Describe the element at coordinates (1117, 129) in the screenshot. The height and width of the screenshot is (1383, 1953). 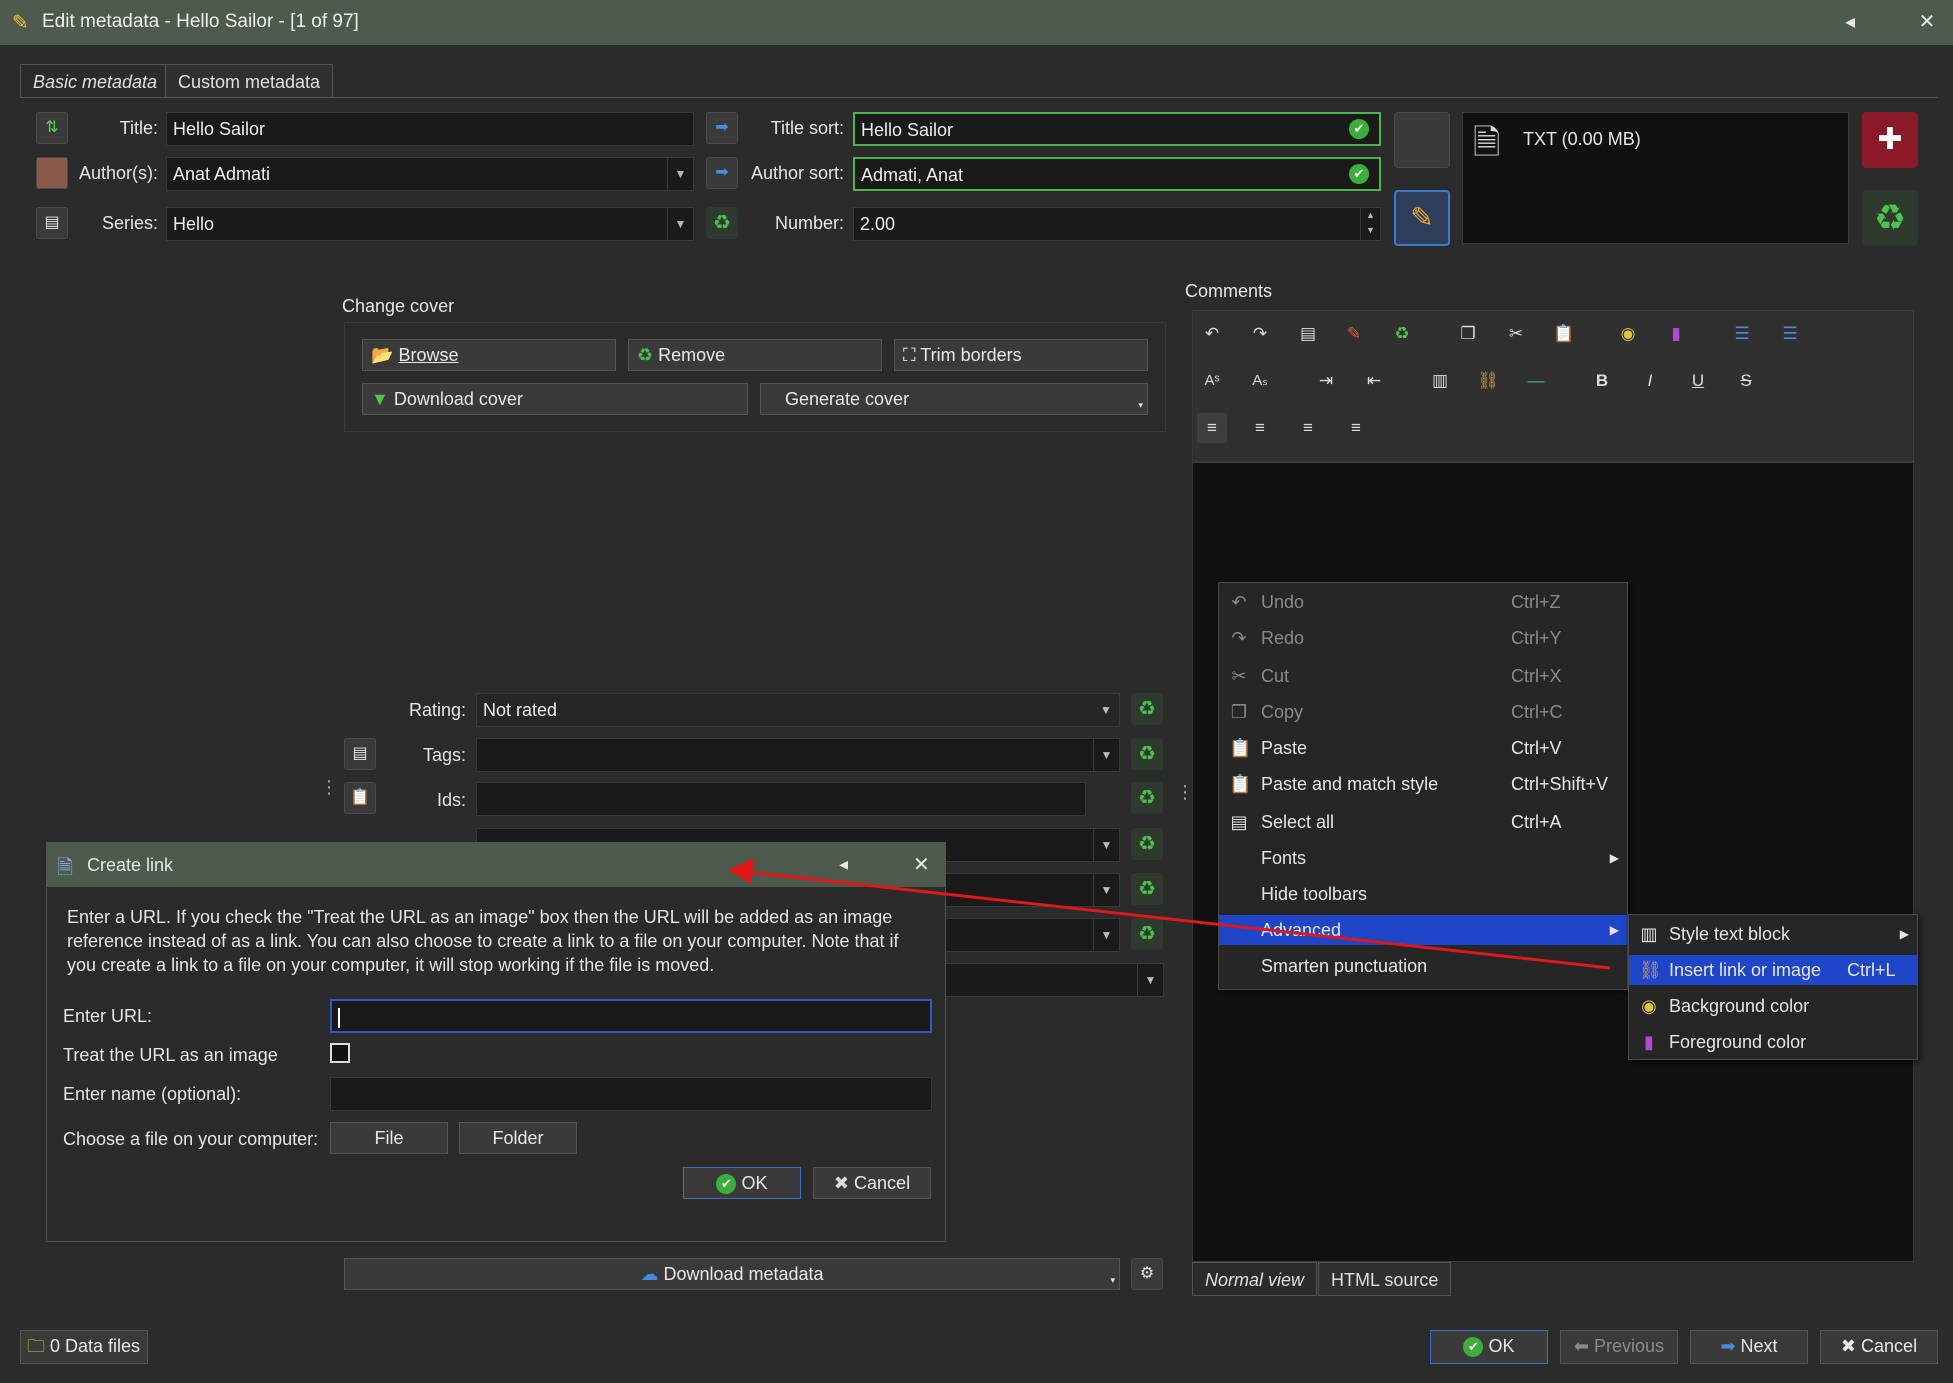
I see `title-sort-input: Hello Sailor ✔` at that location.